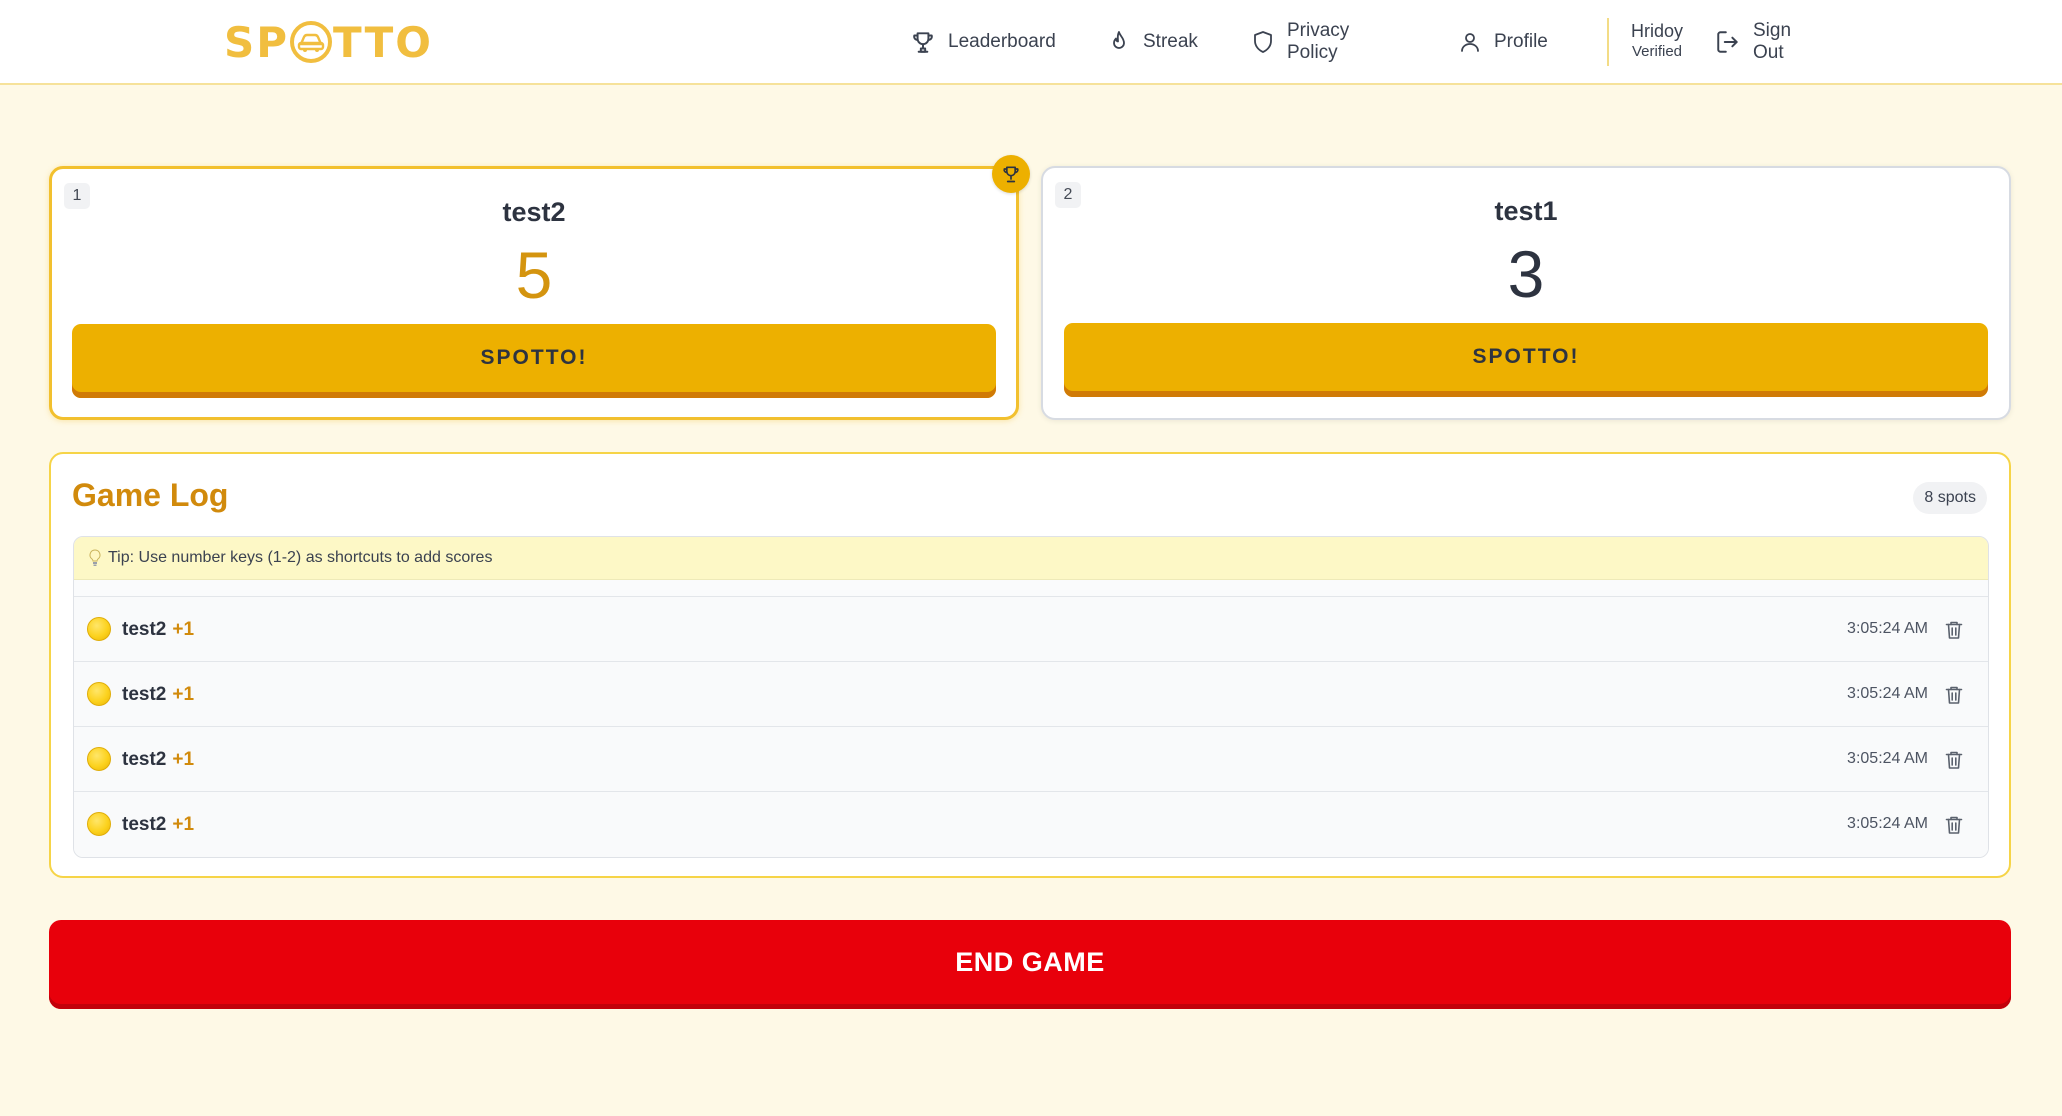 This screenshot has width=2062, height=1116. What do you see at coordinates (1002, 41) in the screenshot?
I see `nav-label-leaderboard: Leaderboard` at bounding box center [1002, 41].